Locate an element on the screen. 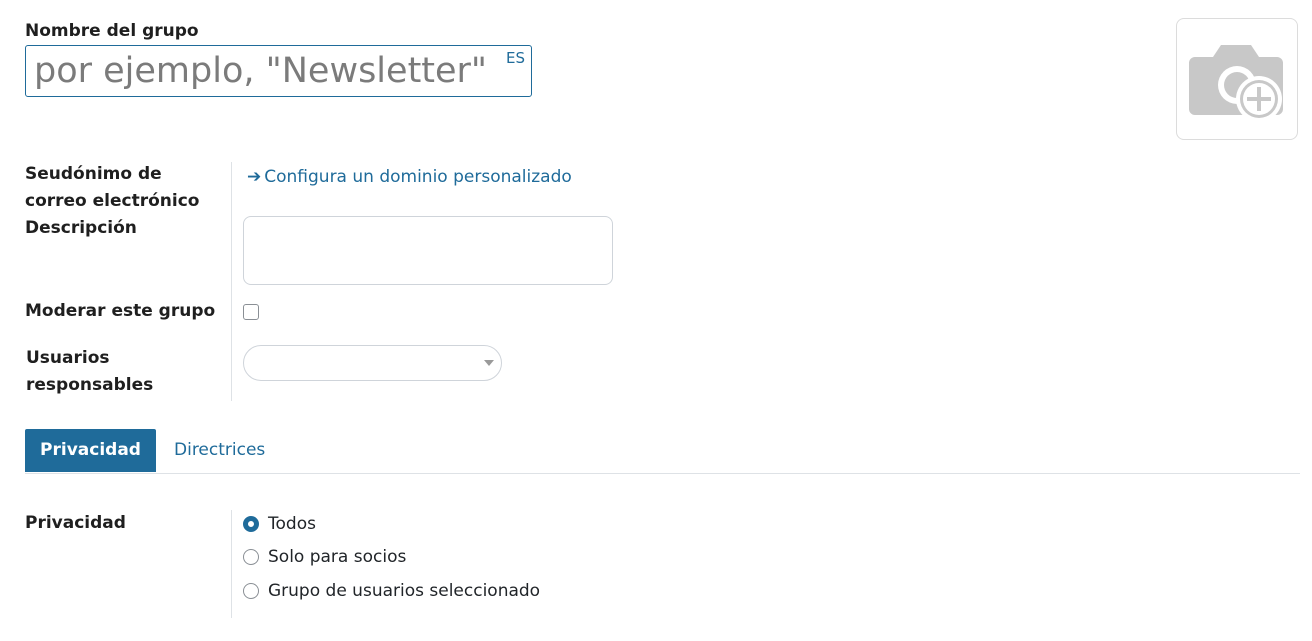  configure-domain-link-text: Configura un dominio personalizado is located at coordinates (418, 177).